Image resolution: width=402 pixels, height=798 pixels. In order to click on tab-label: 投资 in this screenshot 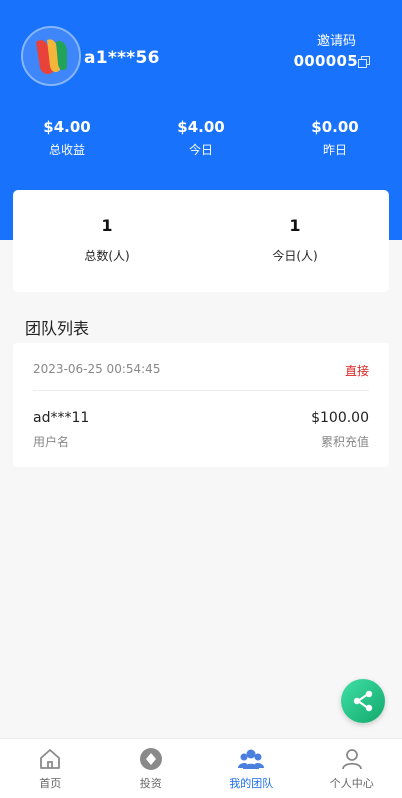, I will do `click(150, 783)`.